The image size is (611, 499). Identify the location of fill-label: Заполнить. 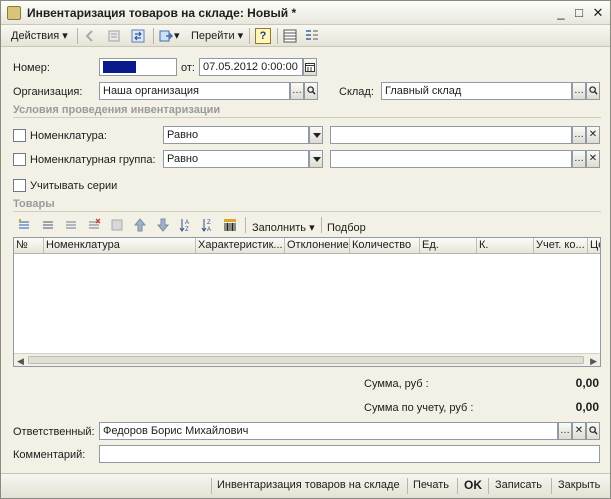
(279, 228).